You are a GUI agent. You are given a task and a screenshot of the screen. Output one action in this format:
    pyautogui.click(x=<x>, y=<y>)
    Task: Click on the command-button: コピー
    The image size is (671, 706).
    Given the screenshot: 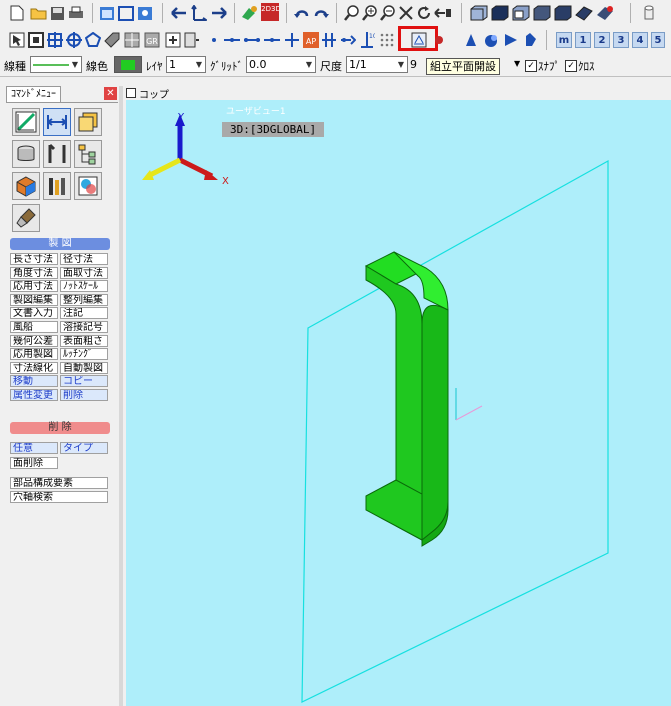 What is the action you would take?
    pyautogui.click(x=84, y=381)
    